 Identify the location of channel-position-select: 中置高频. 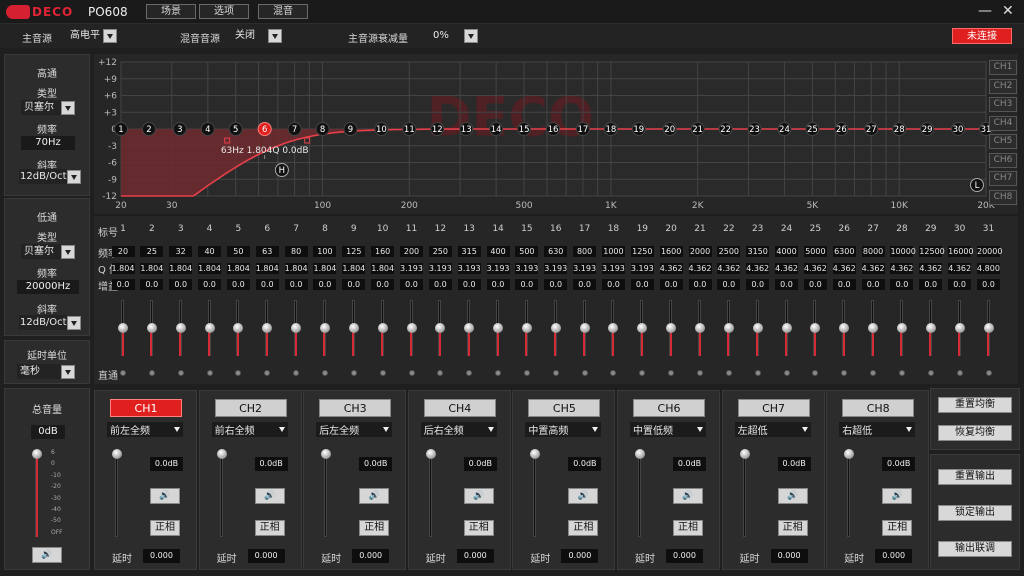
(563, 429).